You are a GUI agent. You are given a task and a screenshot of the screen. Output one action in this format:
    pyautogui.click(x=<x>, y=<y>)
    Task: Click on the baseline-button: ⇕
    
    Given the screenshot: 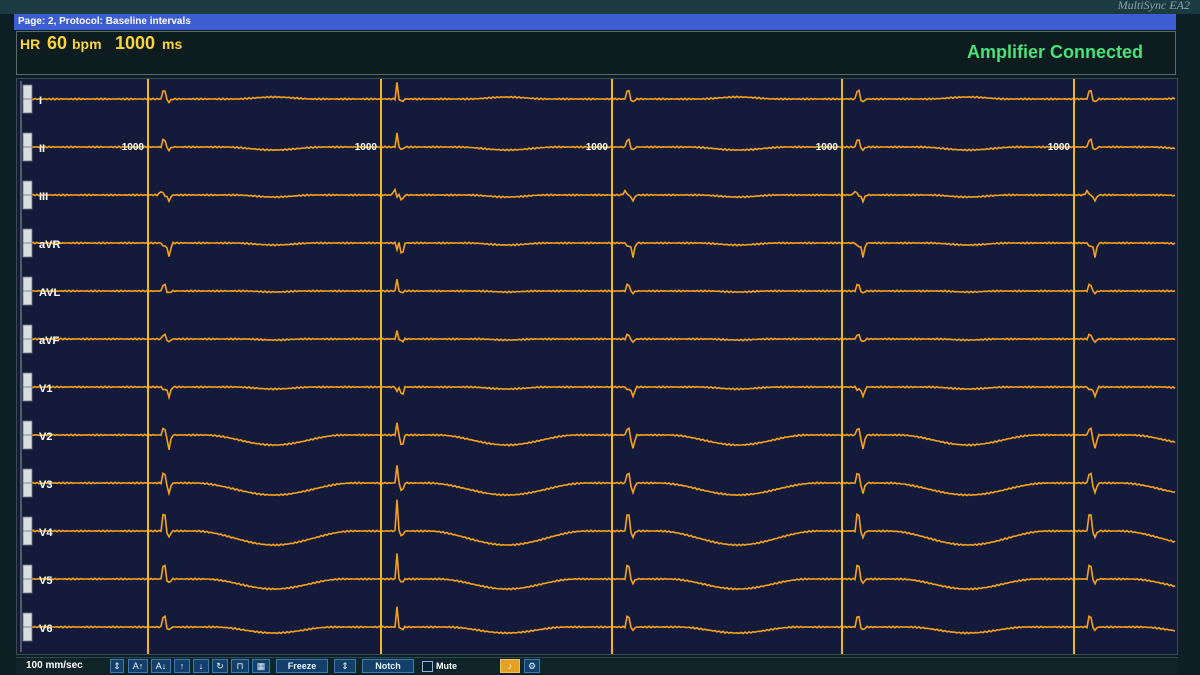 What is the action you would take?
    pyautogui.click(x=345, y=666)
    